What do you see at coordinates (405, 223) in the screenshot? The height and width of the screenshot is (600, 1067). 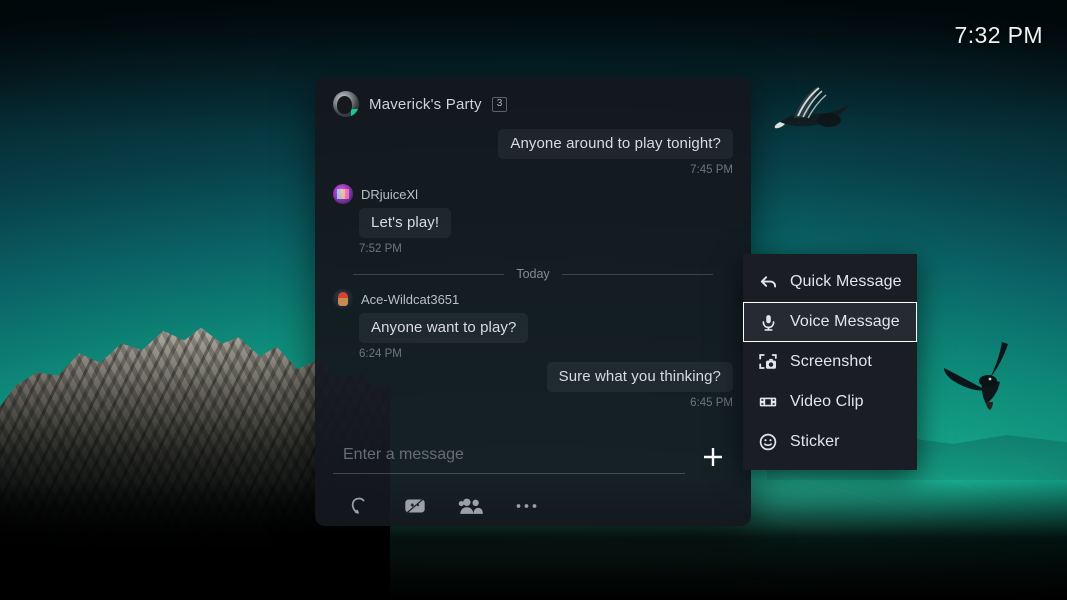 I see `message-bubble: Let's play!` at bounding box center [405, 223].